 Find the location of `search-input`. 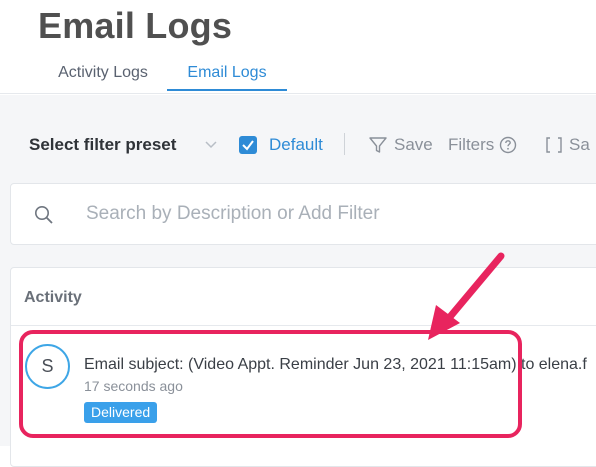

search-input is located at coordinates (336, 214).